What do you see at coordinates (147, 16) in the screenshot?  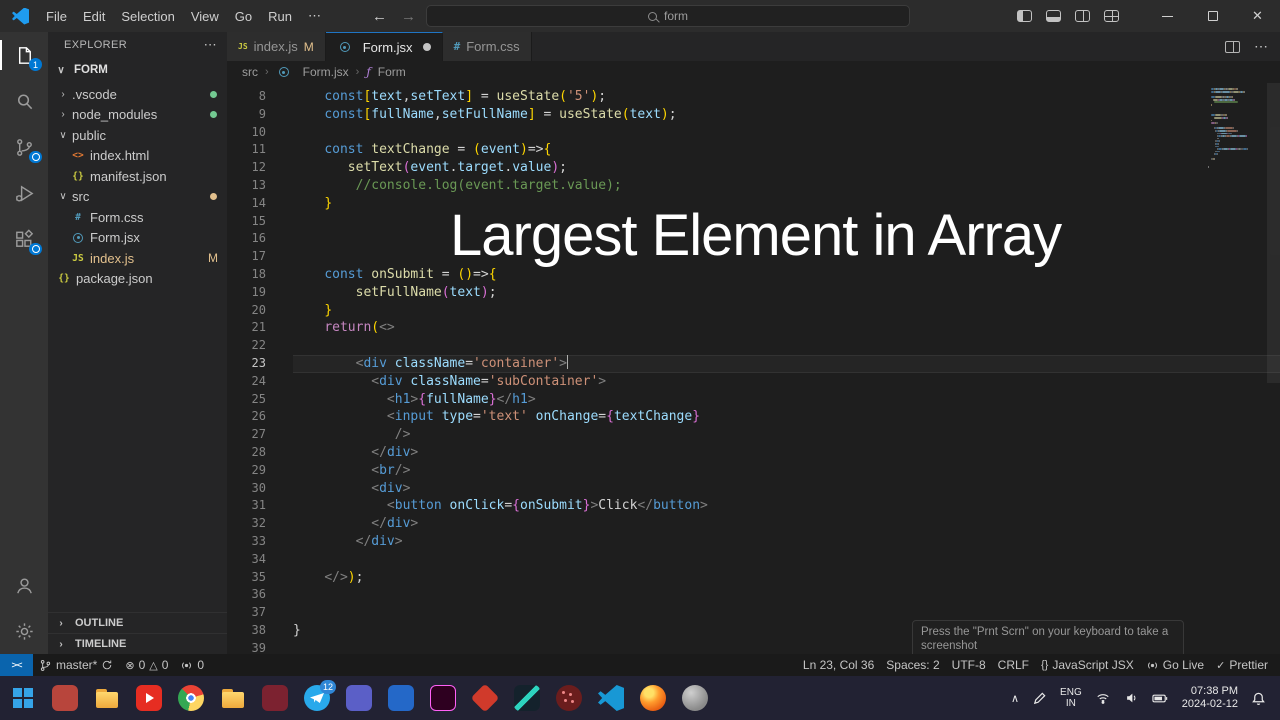 I see `menu-selection: Selection` at bounding box center [147, 16].